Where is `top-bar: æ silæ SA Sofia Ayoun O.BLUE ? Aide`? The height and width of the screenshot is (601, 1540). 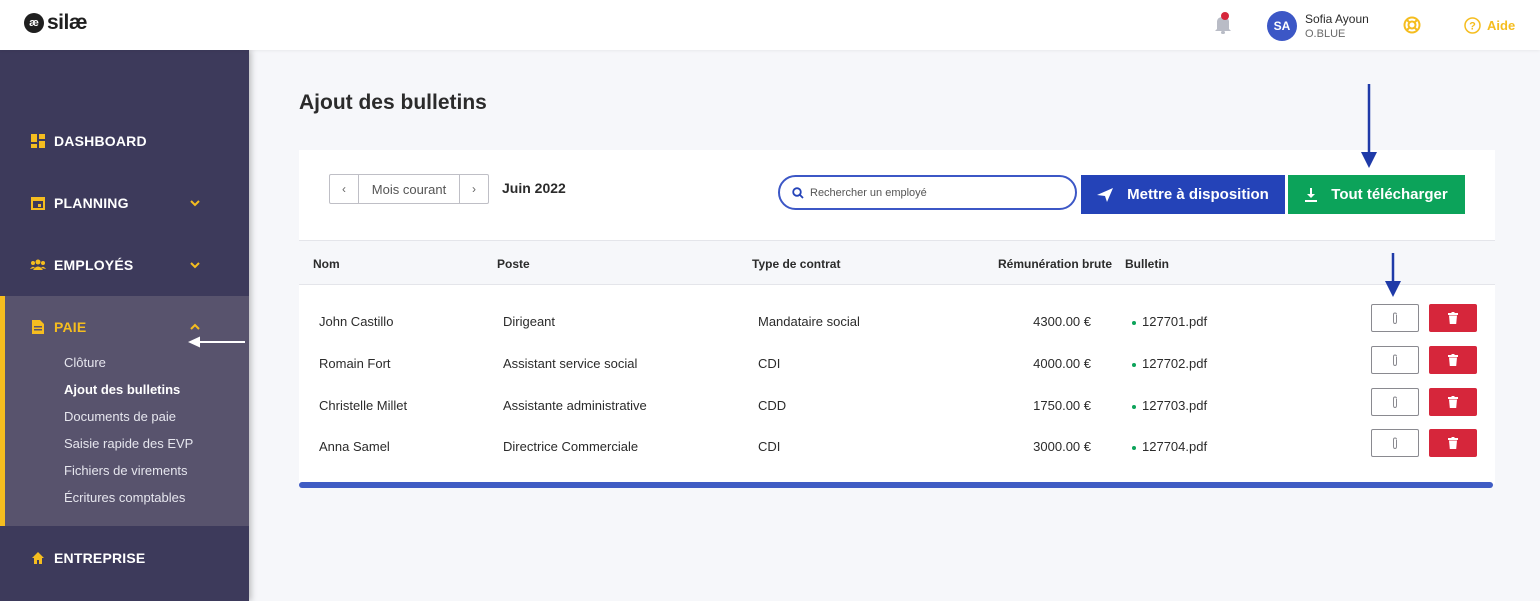
top-bar: æ silæ SA Sofia Ayoun O.BLUE ? Aide is located at coordinates (770, 25).